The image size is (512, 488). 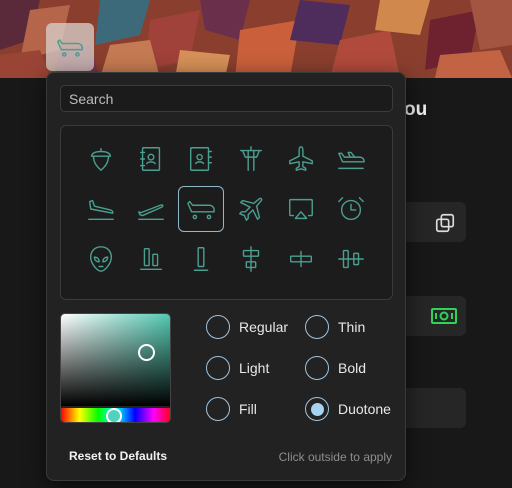 I want to click on airplane-tilt-icon, so click(x=251, y=209).